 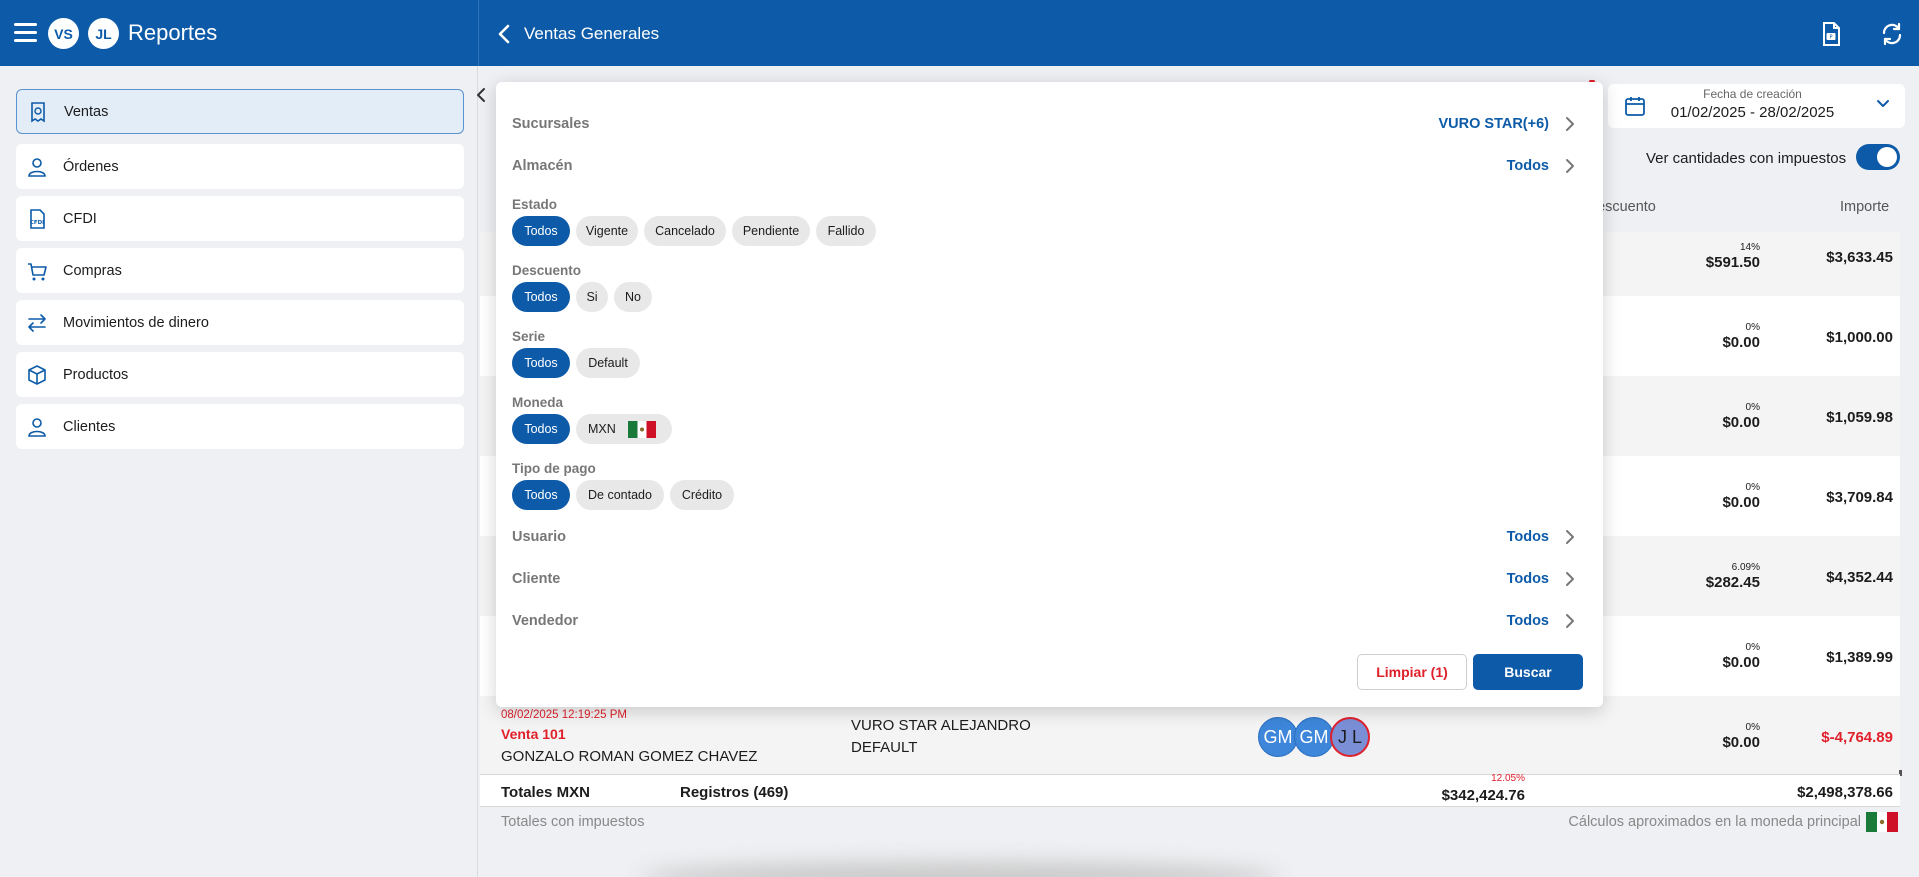 What do you see at coordinates (1857, 737) in the screenshot?
I see `amount-value: $-4,764.89` at bounding box center [1857, 737].